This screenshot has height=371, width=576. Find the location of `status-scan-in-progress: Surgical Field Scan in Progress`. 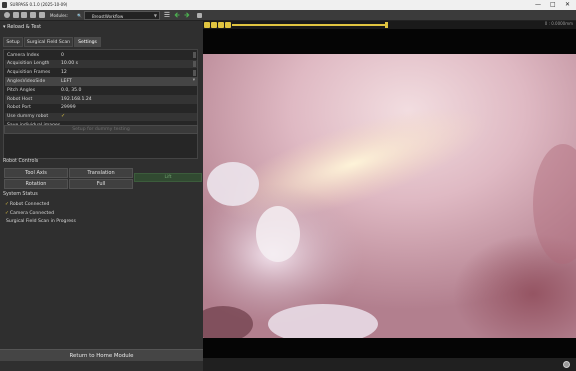

status-scan-in-progress: Surgical Field Scan in Progress is located at coordinates (40, 221).